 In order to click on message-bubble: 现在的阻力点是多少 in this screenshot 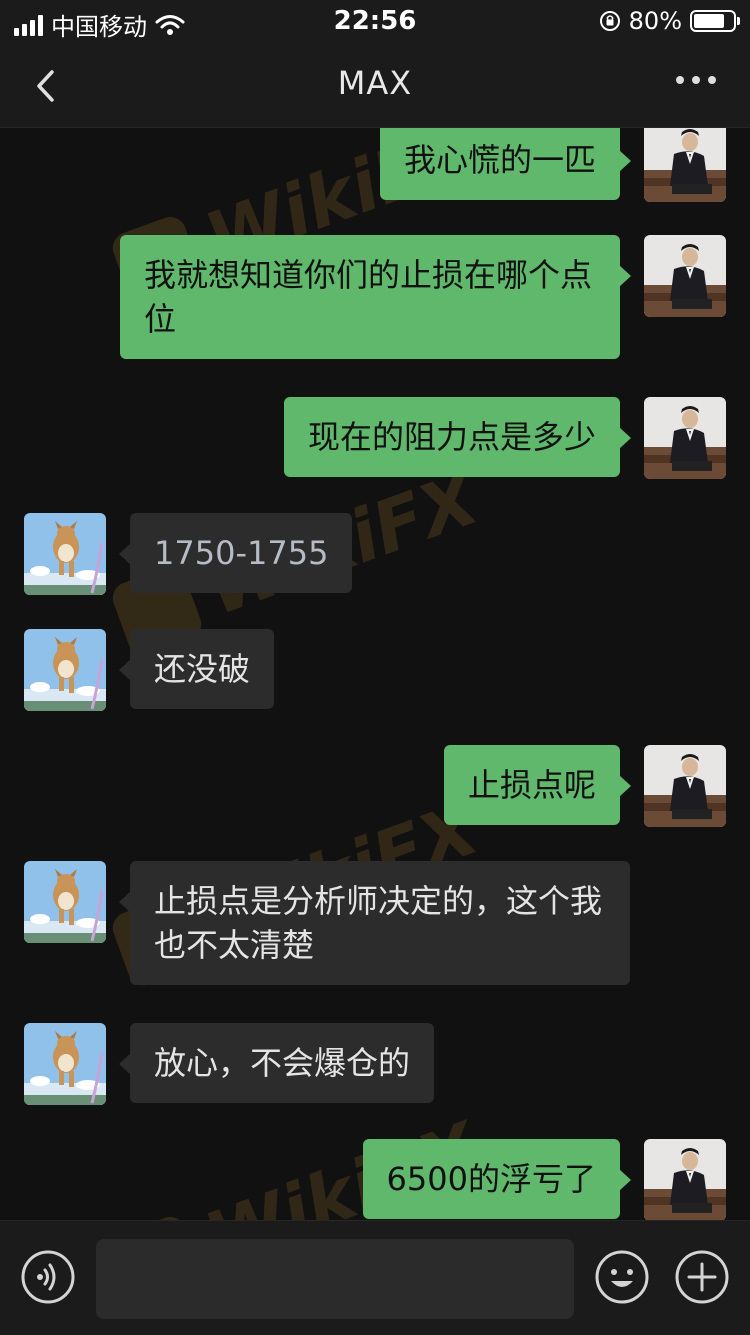, I will do `click(457, 437)`.